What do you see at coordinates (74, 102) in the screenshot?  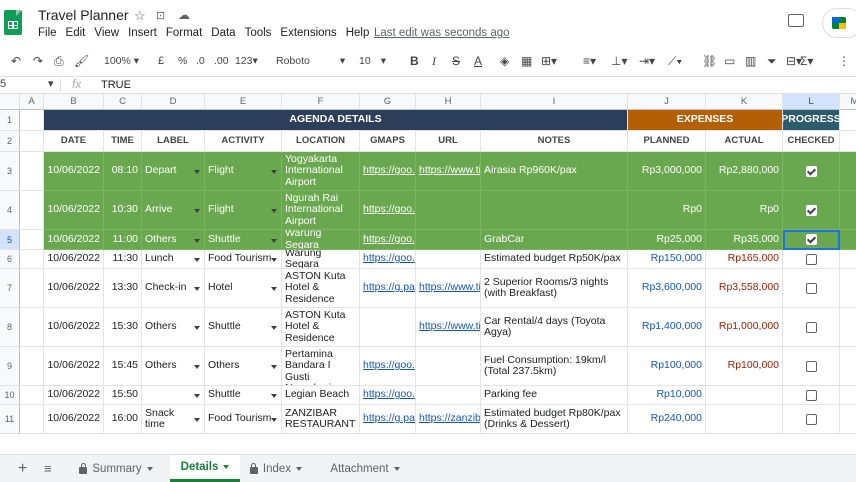 I see `column-header: B` at bounding box center [74, 102].